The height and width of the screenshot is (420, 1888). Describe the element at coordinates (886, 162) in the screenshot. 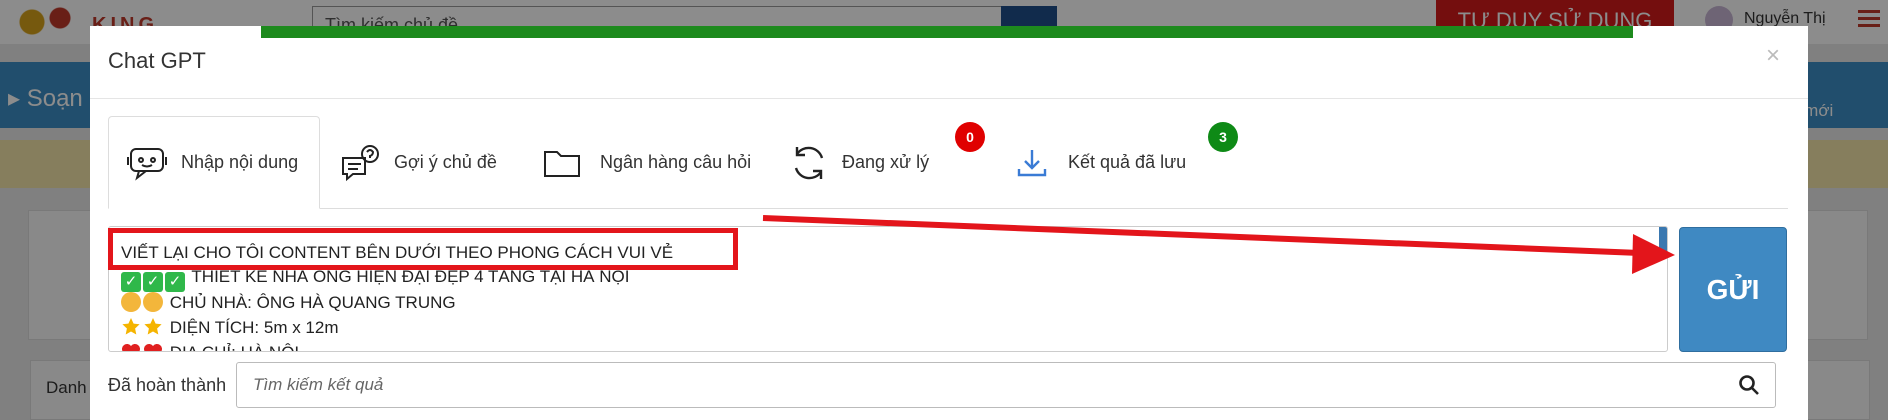

I see `tab-label: Đang xử lý` at that location.